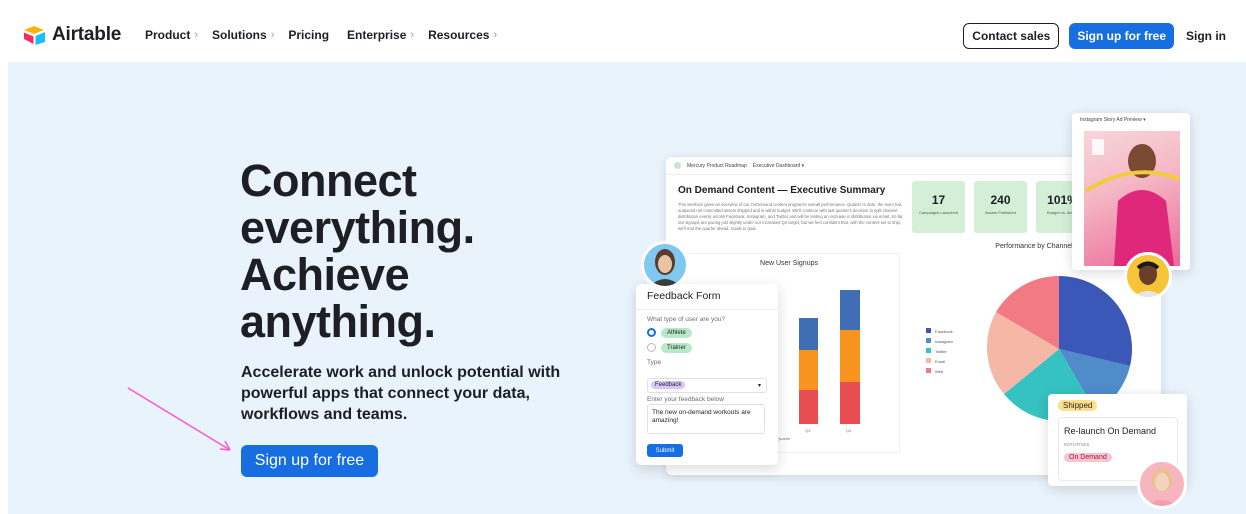 The height and width of the screenshot is (514, 1246). Describe the element at coordinates (1206, 36) in the screenshot. I see `signin-link: Sign in` at that location.